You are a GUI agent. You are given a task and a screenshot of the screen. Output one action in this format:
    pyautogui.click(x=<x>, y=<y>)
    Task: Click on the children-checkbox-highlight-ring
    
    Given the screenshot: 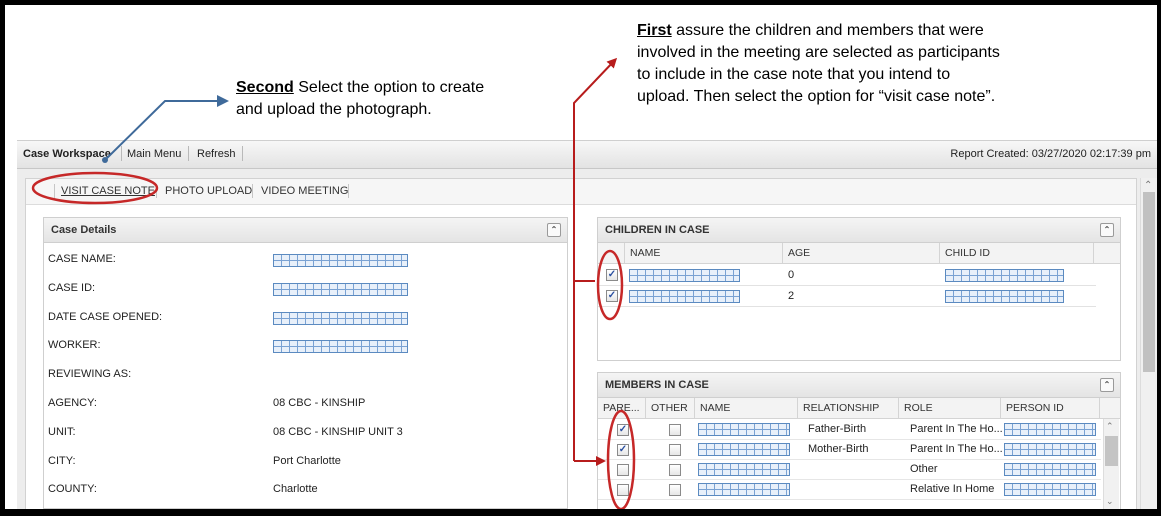 What is the action you would take?
    pyautogui.click(x=610, y=285)
    